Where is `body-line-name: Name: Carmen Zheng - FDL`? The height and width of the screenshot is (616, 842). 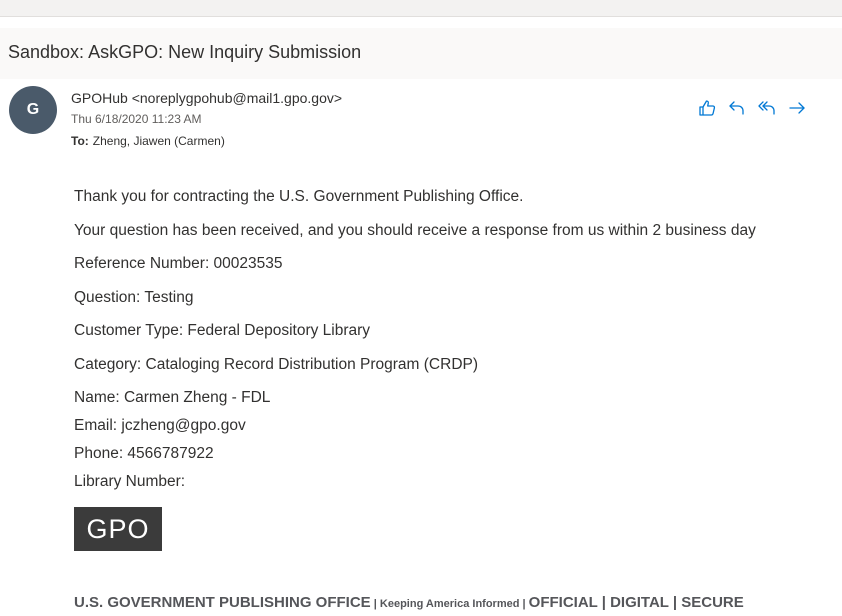 body-line-name: Name: Carmen Zheng - FDL is located at coordinates (172, 397).